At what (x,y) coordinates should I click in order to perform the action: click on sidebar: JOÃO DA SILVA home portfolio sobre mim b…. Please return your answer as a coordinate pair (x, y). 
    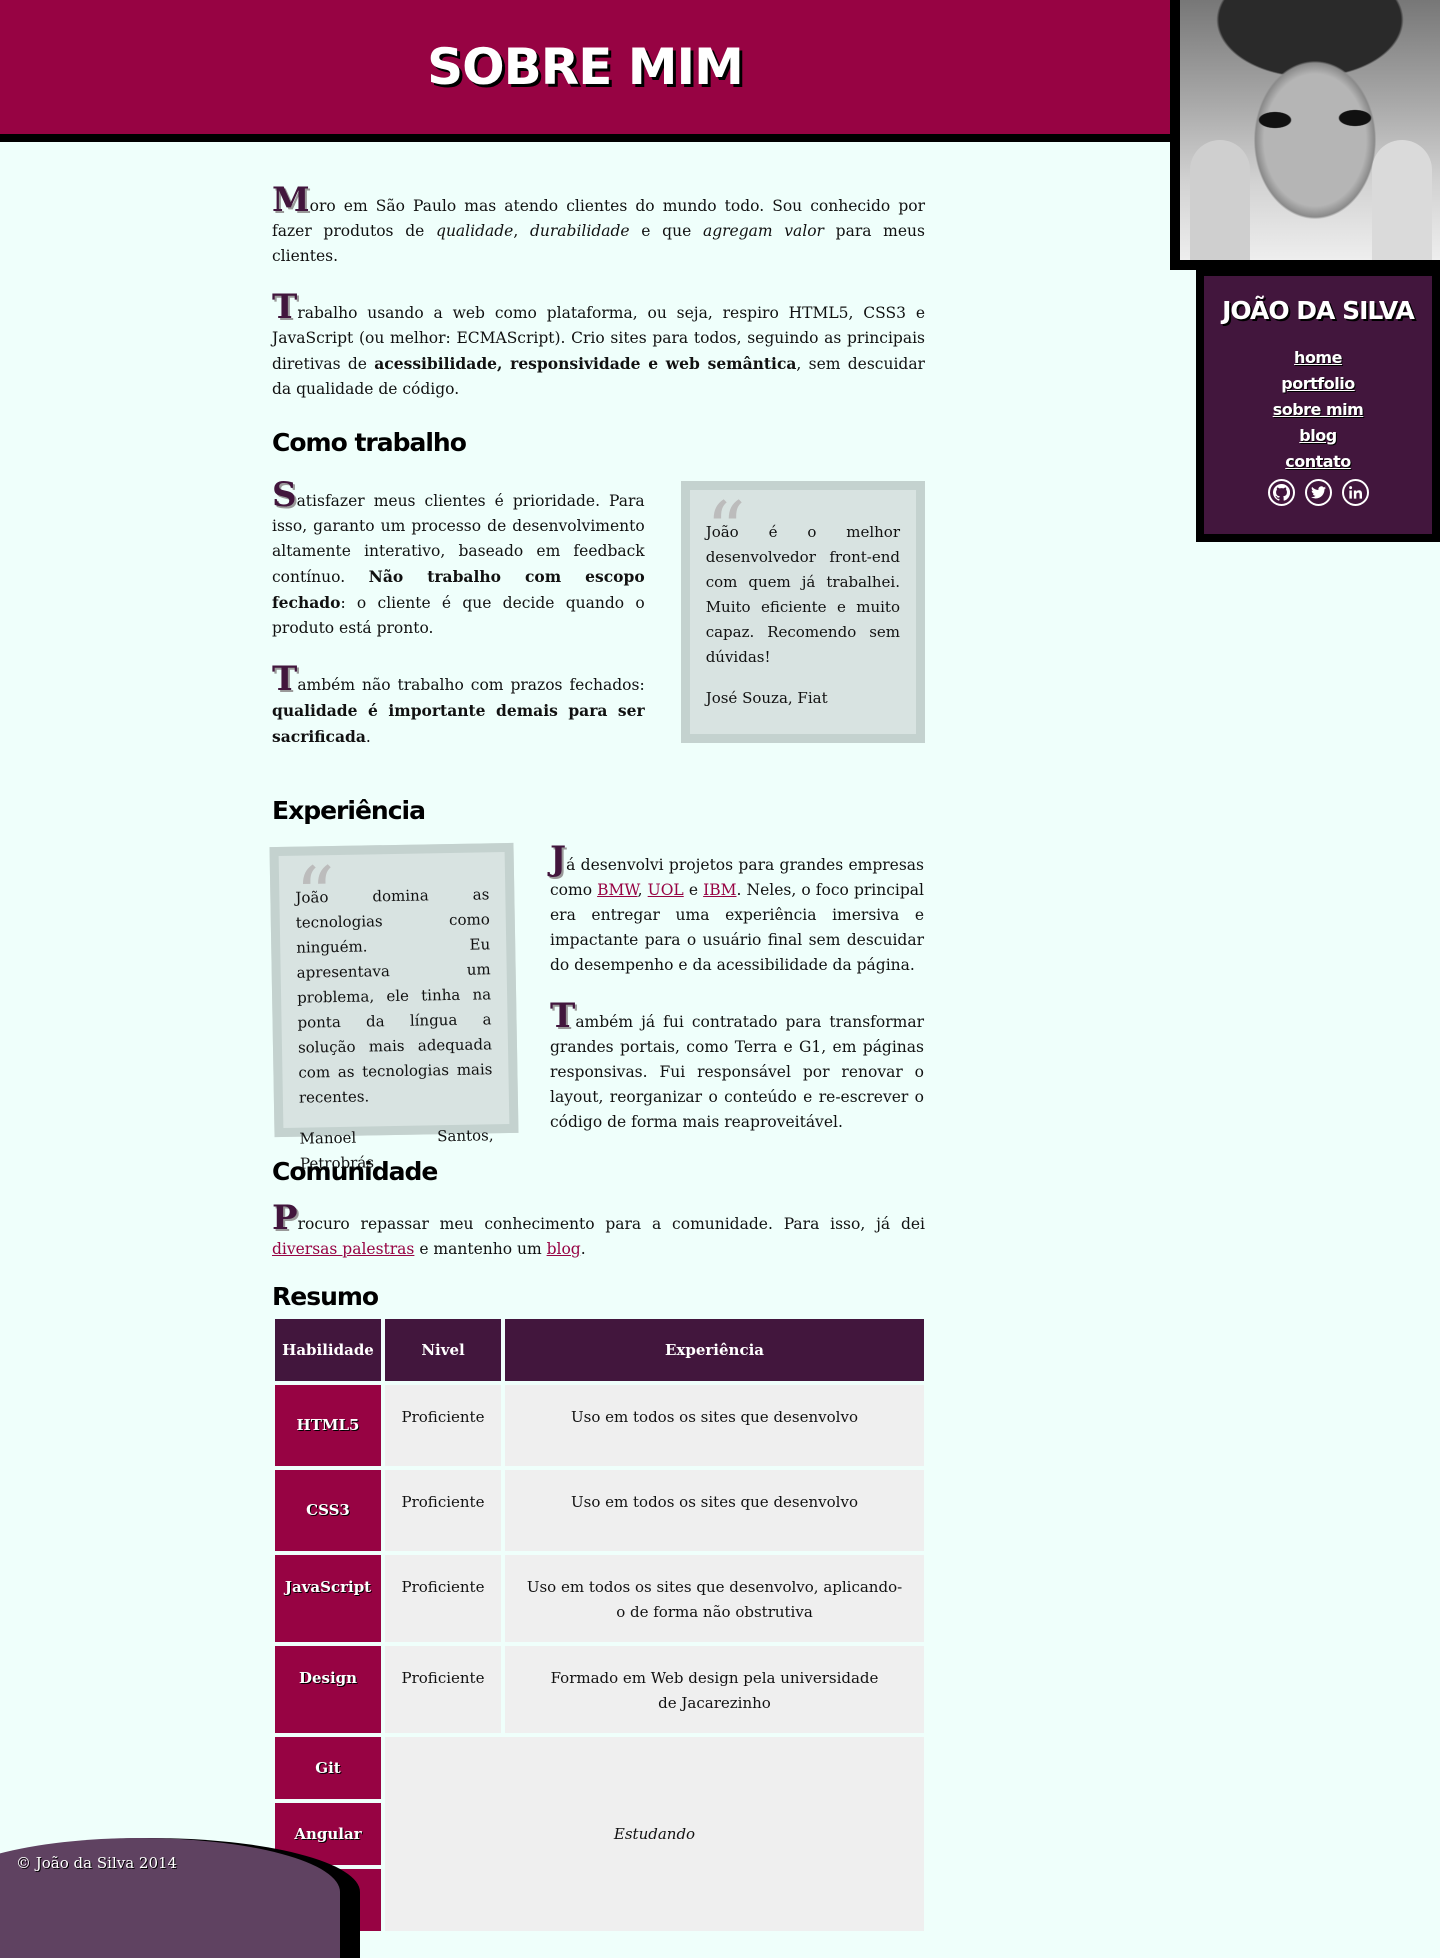
    Looking at the image, I should click on (1318, 405).